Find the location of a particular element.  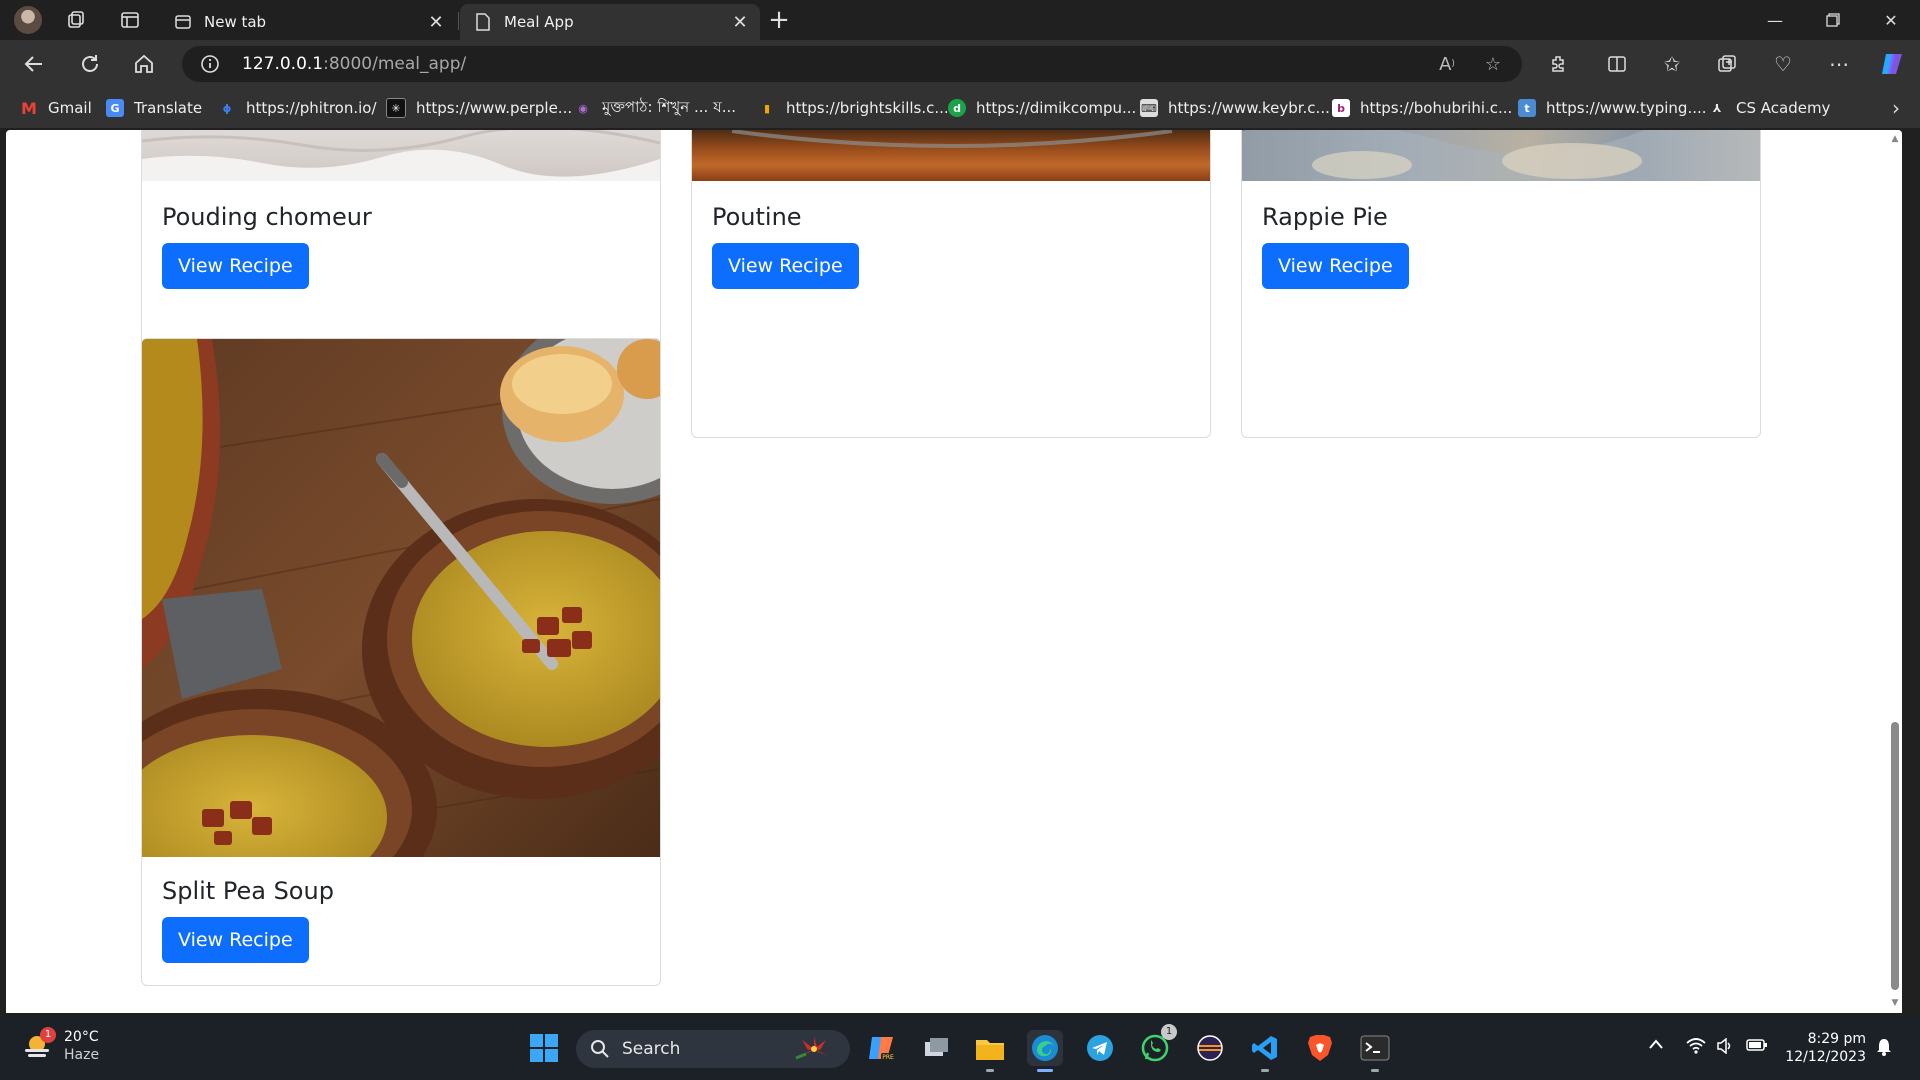

extensions-icon is located at coordinates (1558, 64).